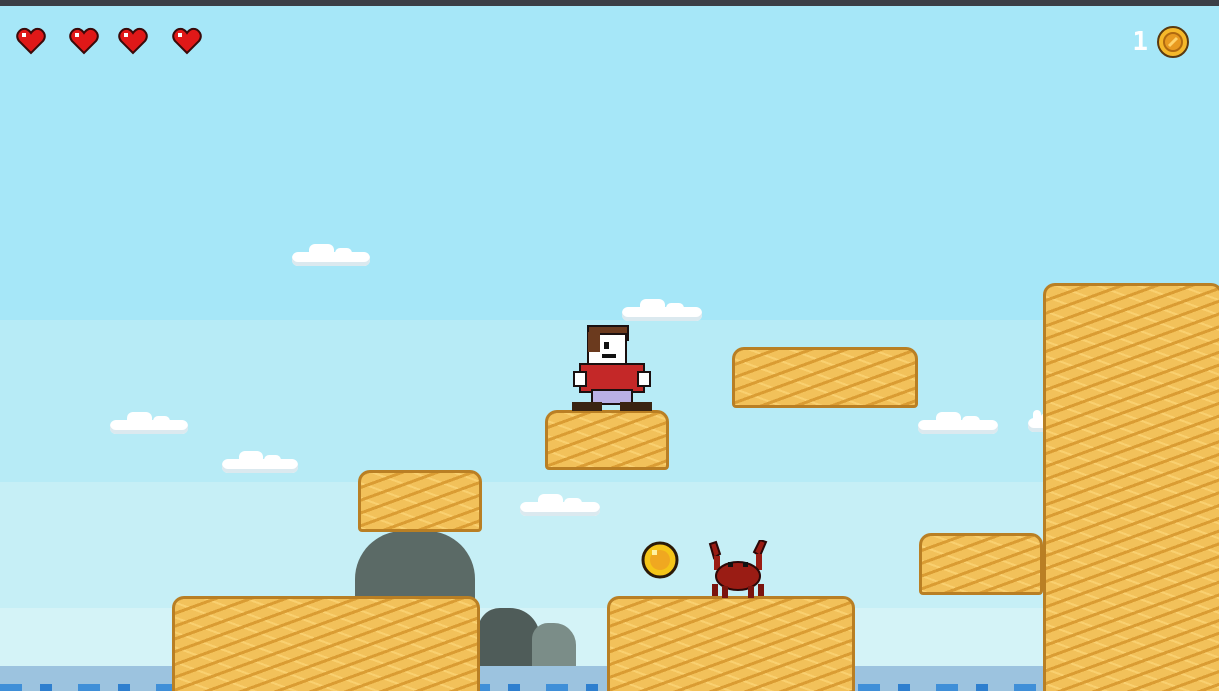 The width and height of the screenshot is (1219, 691). I want to click on player-character, so click(612, 368).